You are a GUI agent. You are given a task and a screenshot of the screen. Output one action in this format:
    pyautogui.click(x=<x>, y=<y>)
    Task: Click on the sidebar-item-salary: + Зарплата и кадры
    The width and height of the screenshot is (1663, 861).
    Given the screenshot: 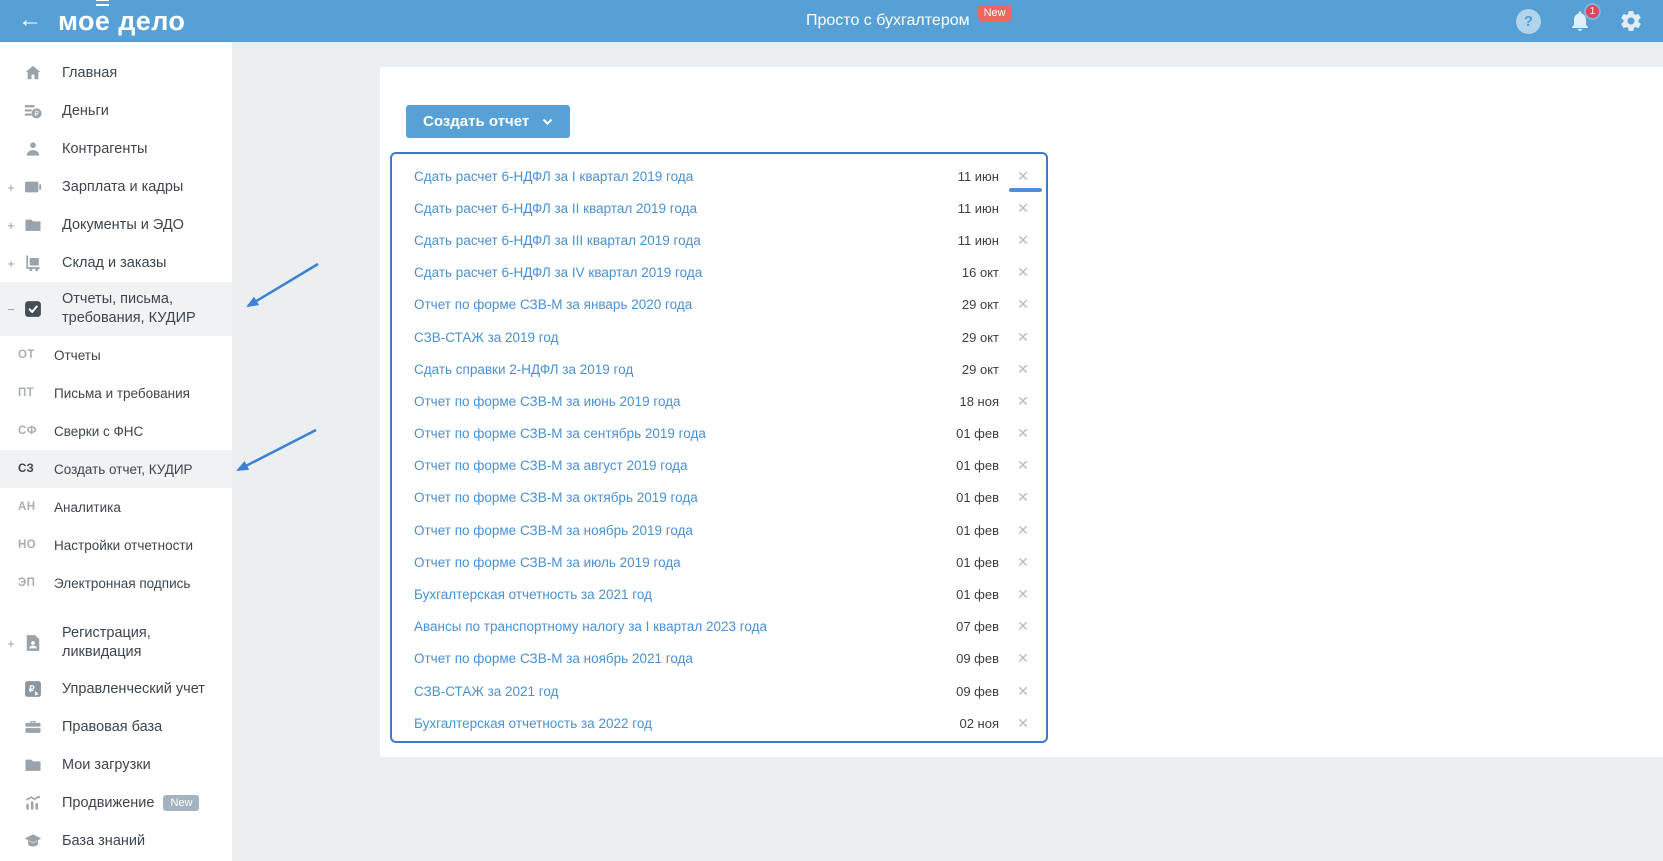 What is the action you would take?
    pyautogui.click(x=116, y=187)
    